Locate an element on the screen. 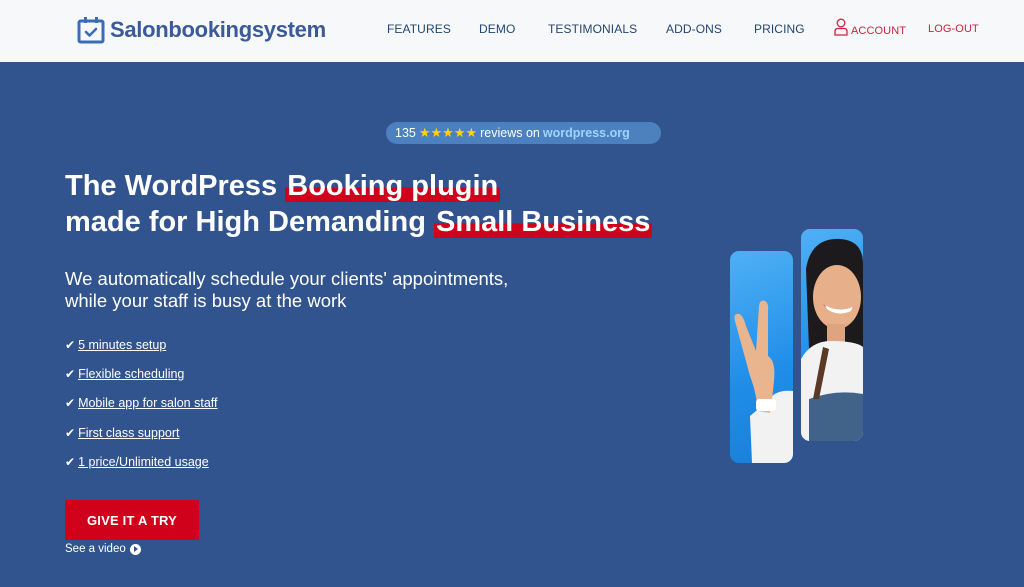  headline-text: made for High Demanding is located at coordinates (249, 222).